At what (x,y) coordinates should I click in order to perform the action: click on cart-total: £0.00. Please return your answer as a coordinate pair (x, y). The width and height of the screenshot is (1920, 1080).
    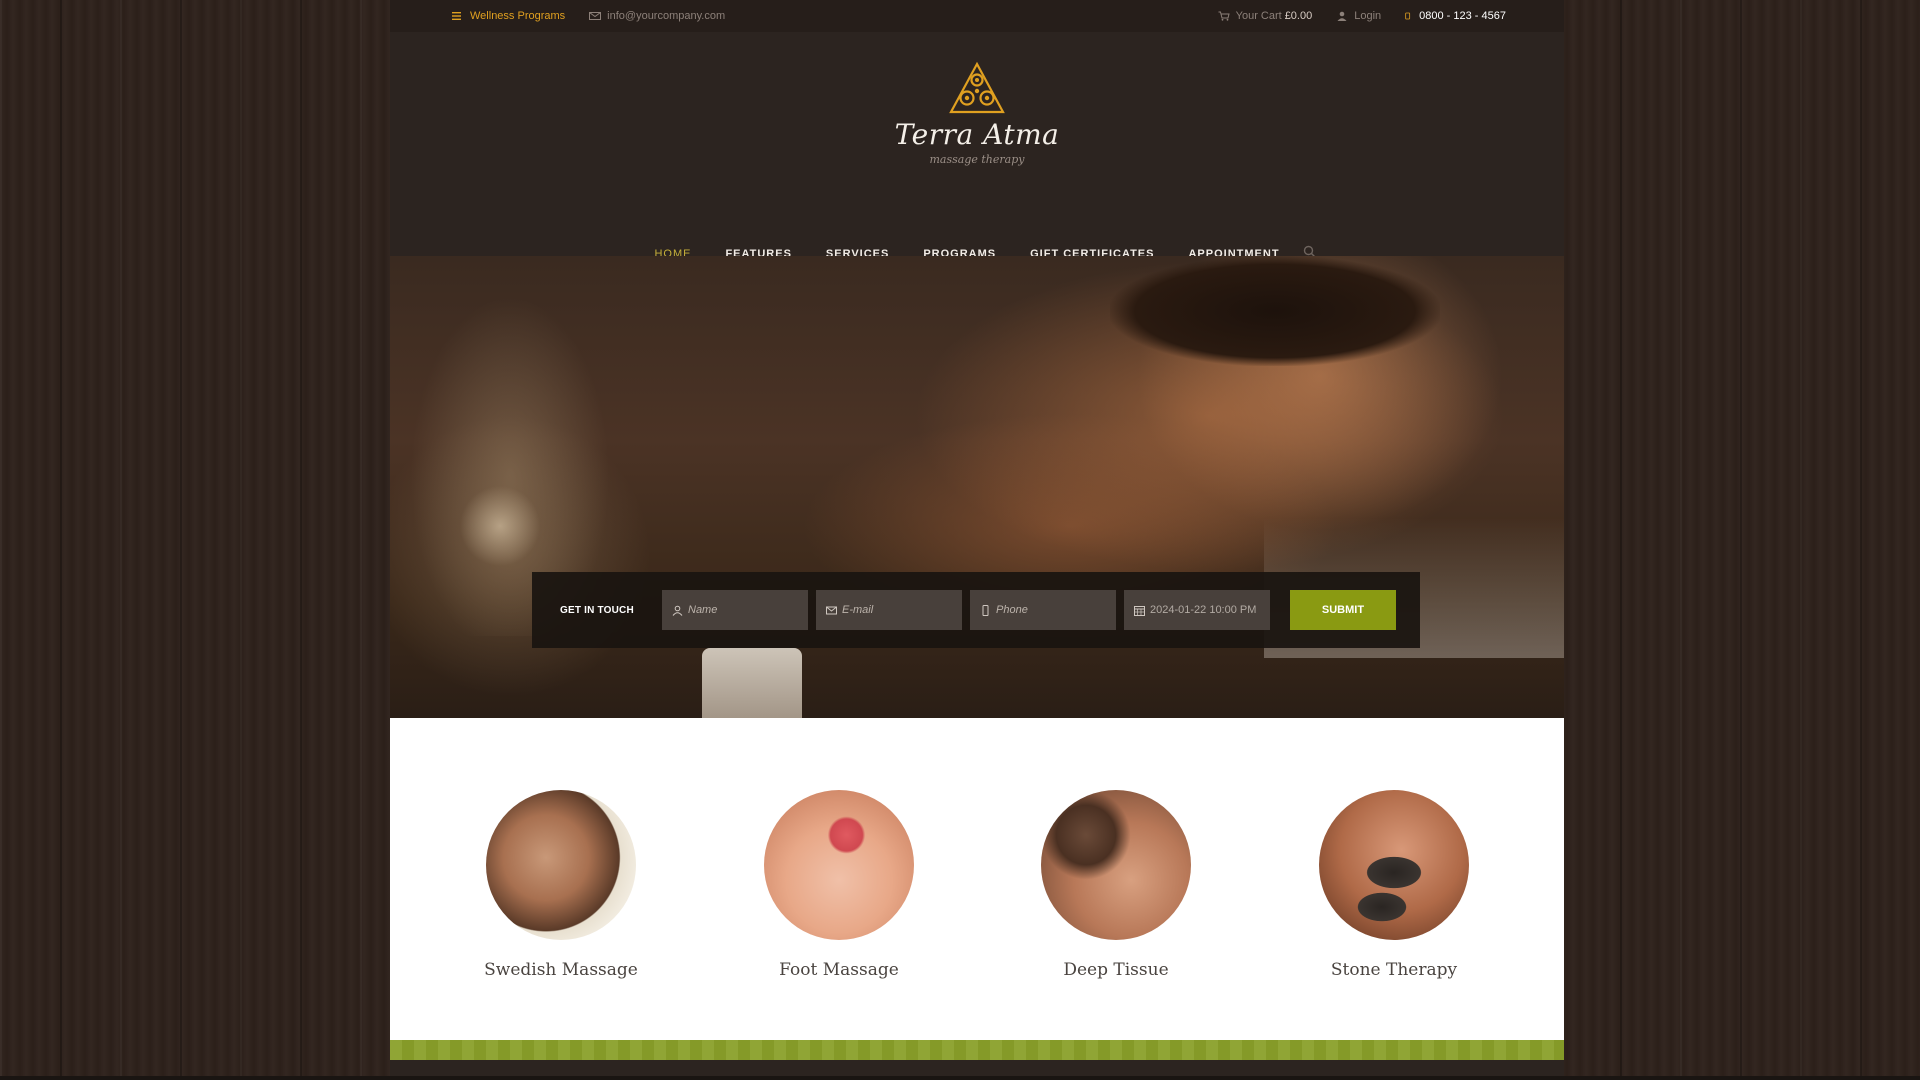
    Looking at the image, I should click on (1298, 16).